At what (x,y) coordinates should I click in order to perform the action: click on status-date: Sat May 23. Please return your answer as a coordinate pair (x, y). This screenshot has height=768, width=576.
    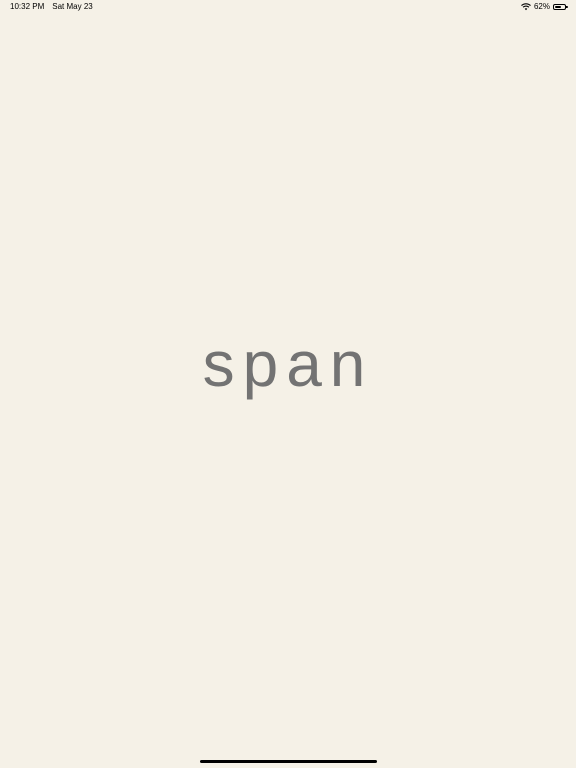
    Looking at the image, I should click on (72, 6).